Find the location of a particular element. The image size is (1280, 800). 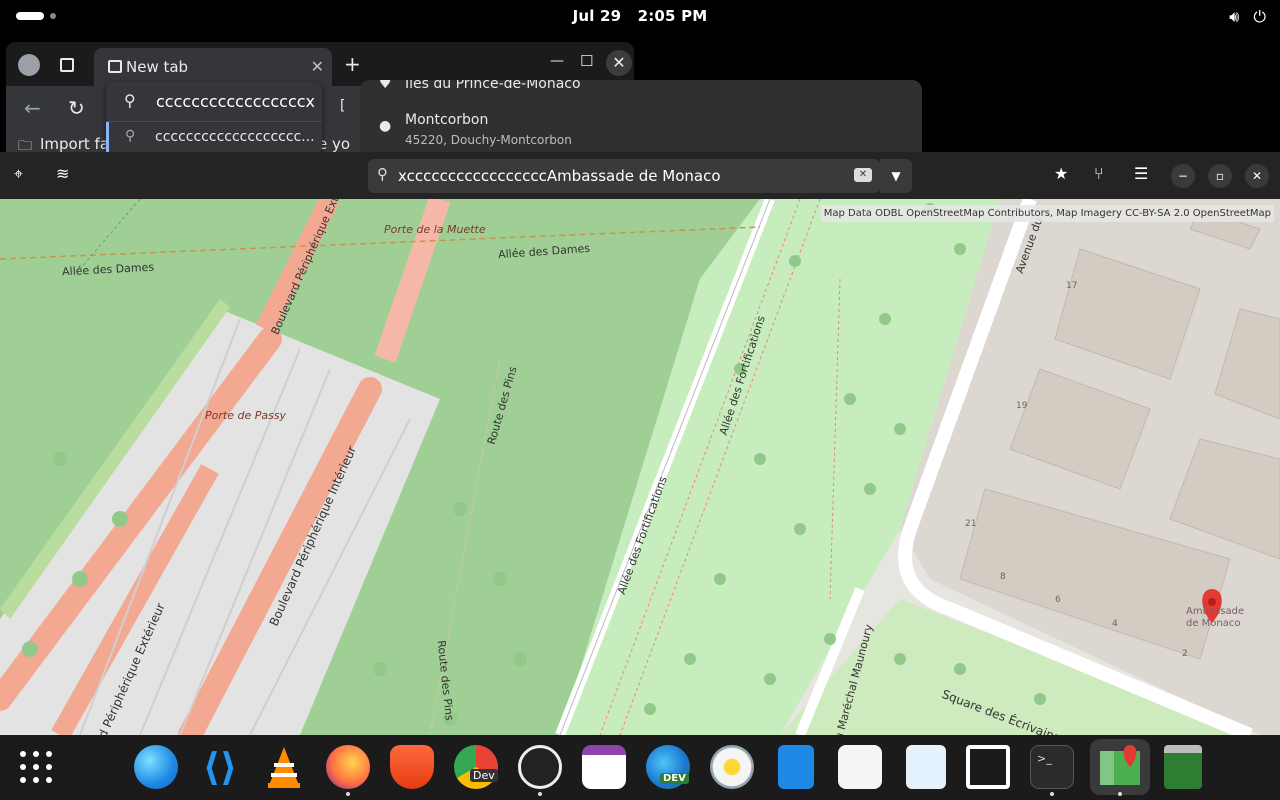

place-label: de Monaco is located at coordinates (1213, 623).